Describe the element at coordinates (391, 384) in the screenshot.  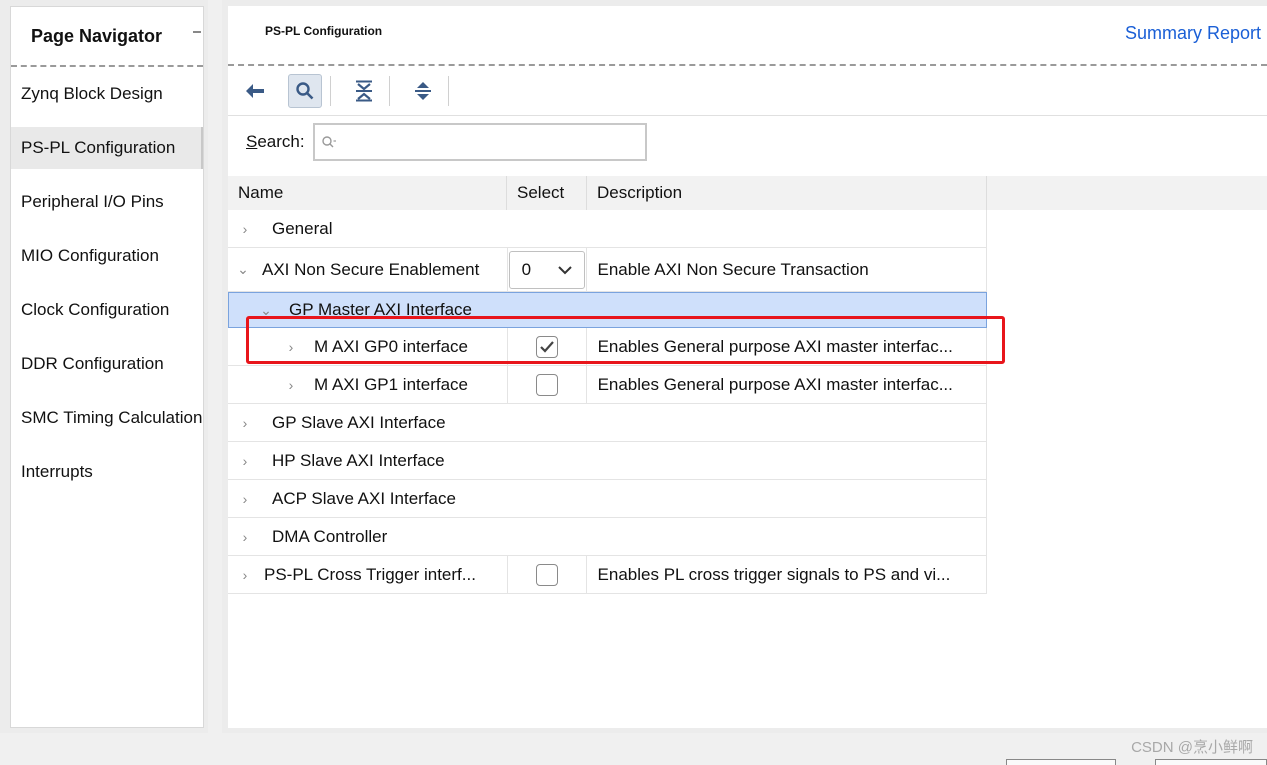
I see `row-name: M AXI GP1 interface` at that location.